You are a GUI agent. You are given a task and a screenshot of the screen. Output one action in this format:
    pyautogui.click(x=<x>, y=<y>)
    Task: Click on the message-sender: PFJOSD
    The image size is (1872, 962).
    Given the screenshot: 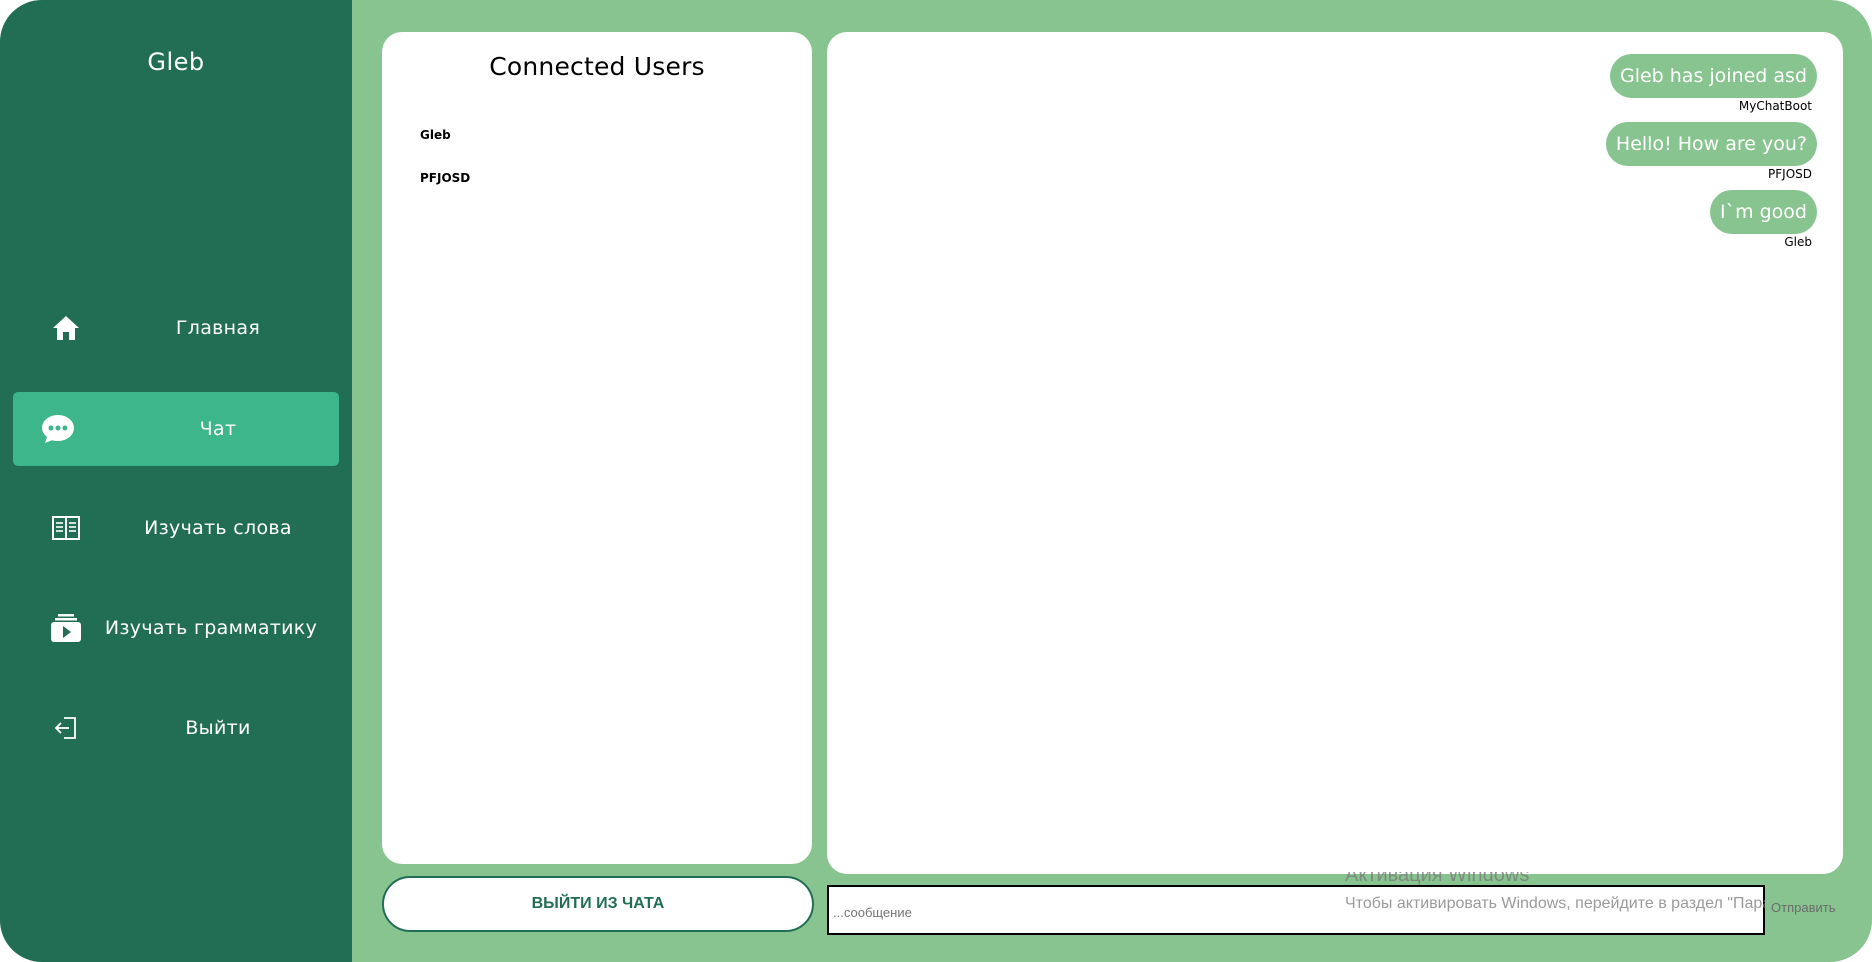 What is the action you would take?
    pyautogui.click(x=1790, y=174)
    